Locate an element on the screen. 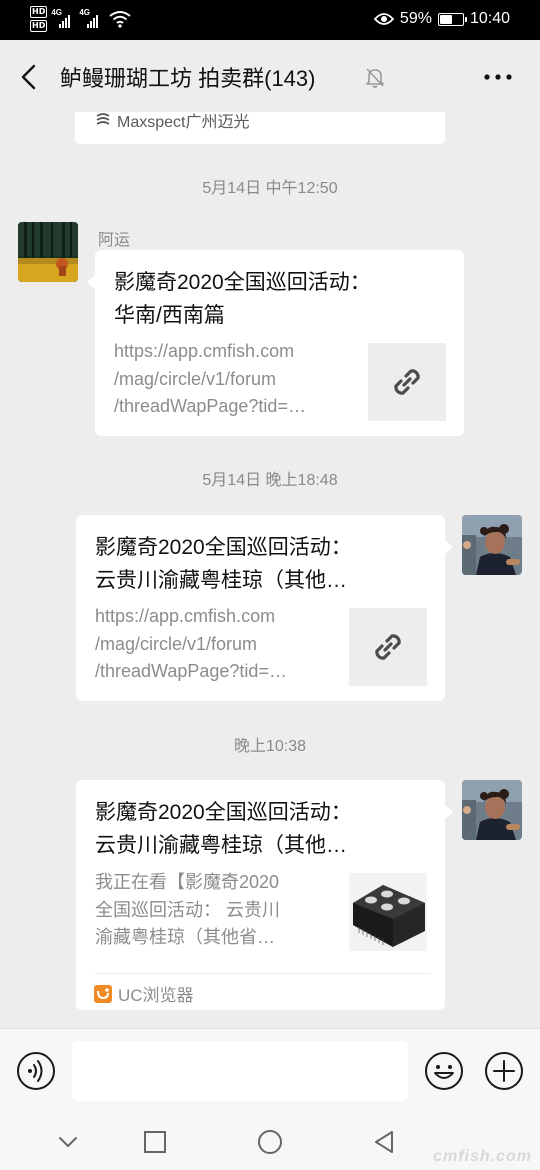  chevron-down-icon is located at coordinates (68, 1142).